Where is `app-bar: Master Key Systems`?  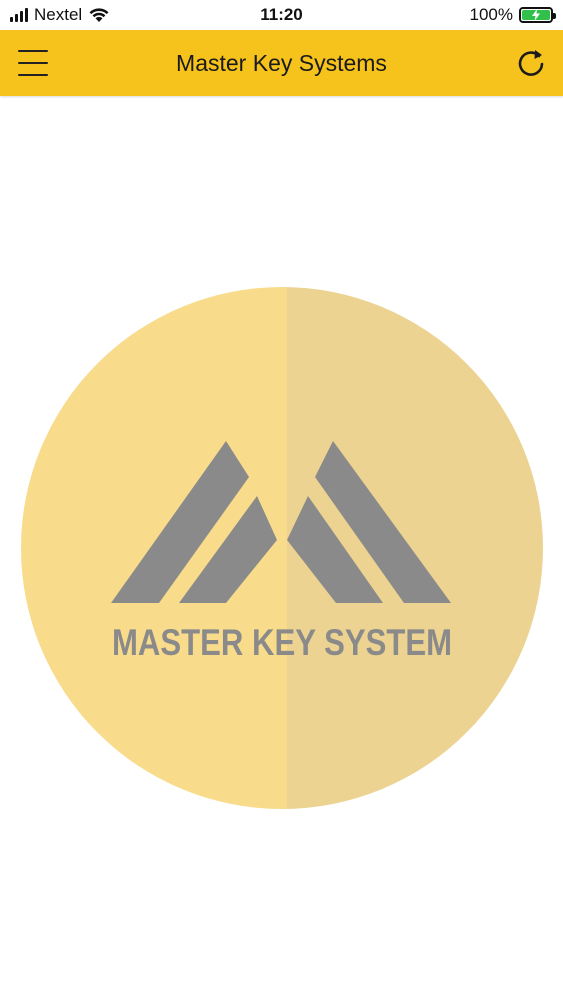 app-bar: Master Key Systems is located at coordinates (281, 63).